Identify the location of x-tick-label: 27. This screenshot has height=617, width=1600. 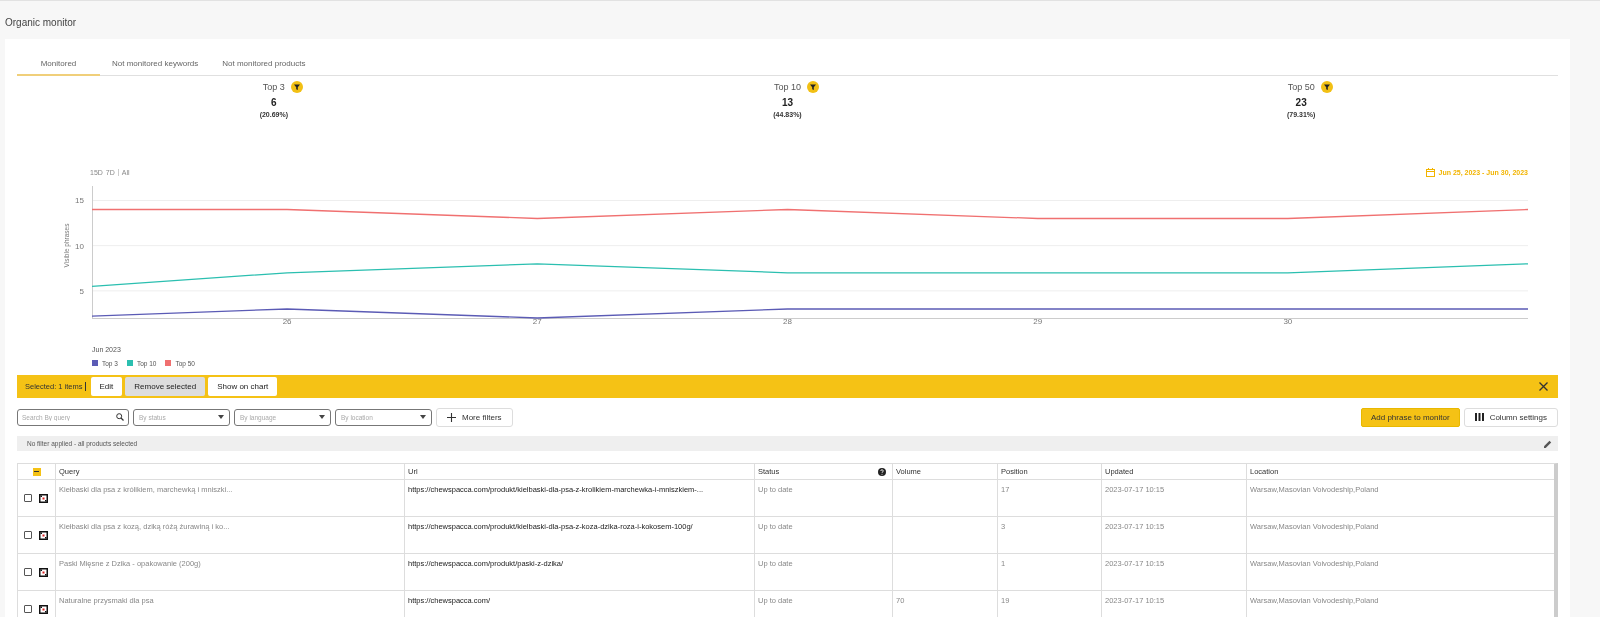
(537, 321).